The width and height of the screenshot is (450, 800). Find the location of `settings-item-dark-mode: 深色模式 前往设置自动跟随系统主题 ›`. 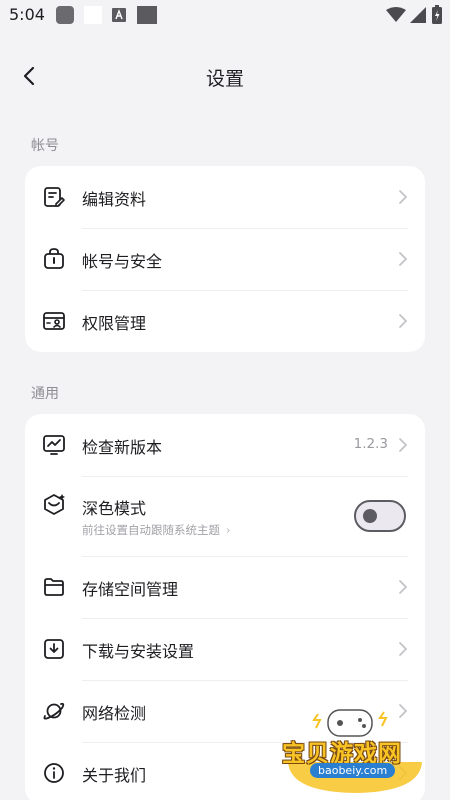

settings-item-dark-mode: 深色模式 前往设置自动跟随系统主题 › is located at coordinates (225, 516).